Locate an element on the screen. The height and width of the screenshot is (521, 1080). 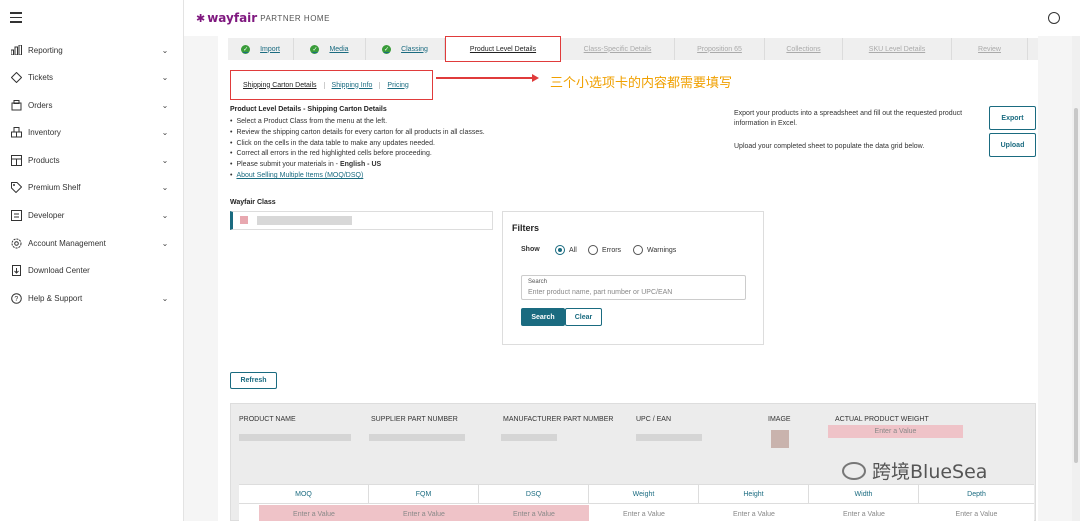
radio-icon is located at coordinates (593, 250).